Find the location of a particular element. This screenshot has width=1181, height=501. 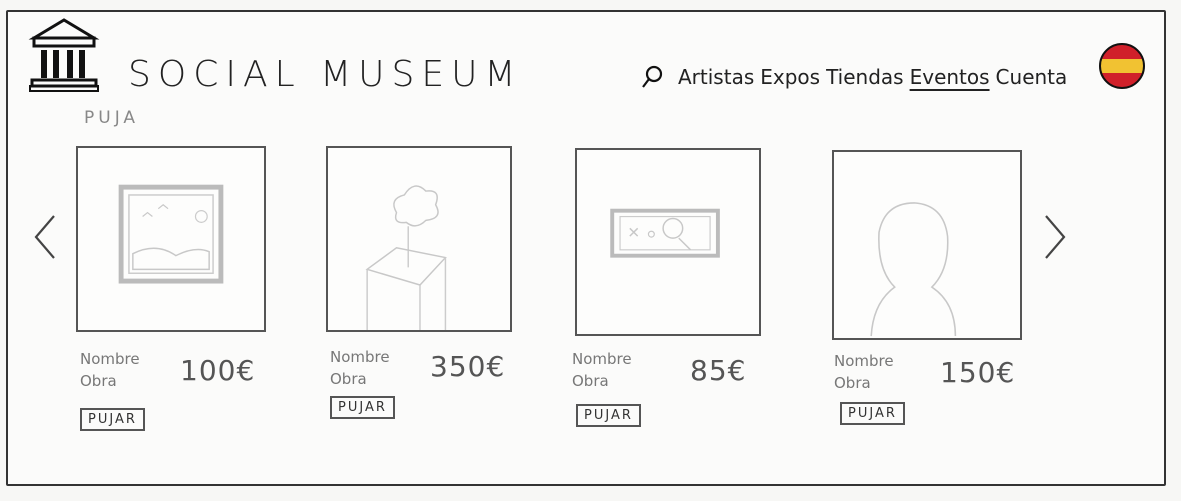

section-label-puja: PUJA is located at coordinates (112, 118).